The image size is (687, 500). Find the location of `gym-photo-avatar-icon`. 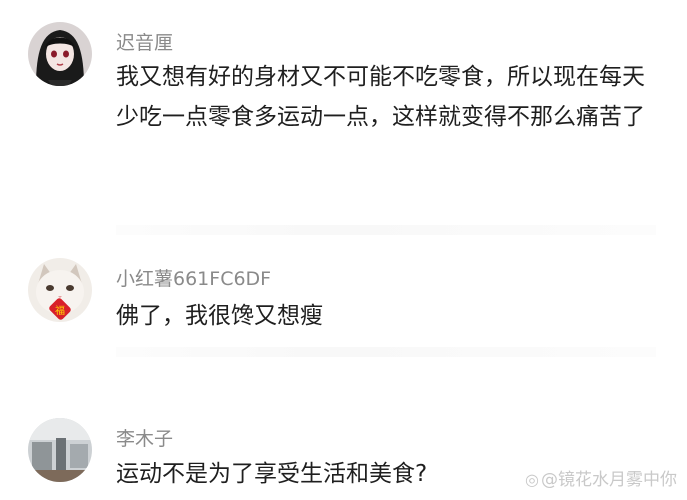

gym-photo-avatar-icon is located at coordinates (60, 450).